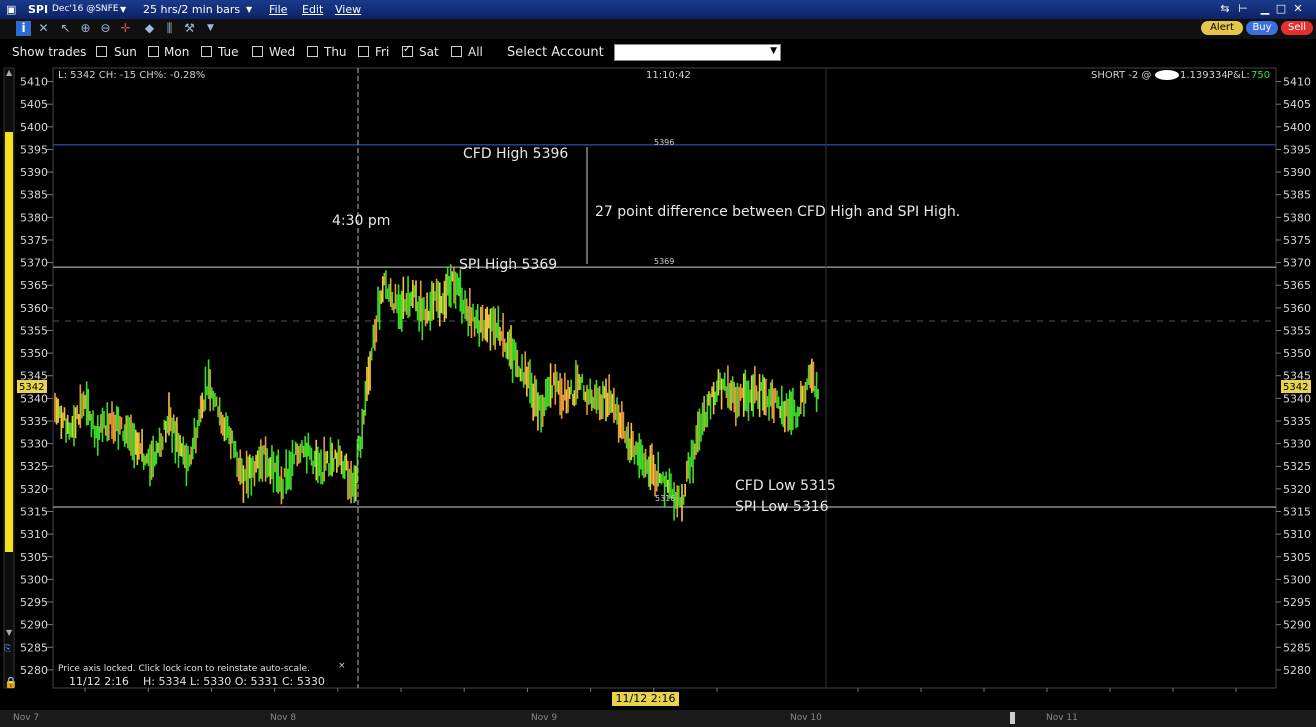  Describe the element at coordinates (1262, 28) in the screenshot. I see `buy-button: Buy` at that location.